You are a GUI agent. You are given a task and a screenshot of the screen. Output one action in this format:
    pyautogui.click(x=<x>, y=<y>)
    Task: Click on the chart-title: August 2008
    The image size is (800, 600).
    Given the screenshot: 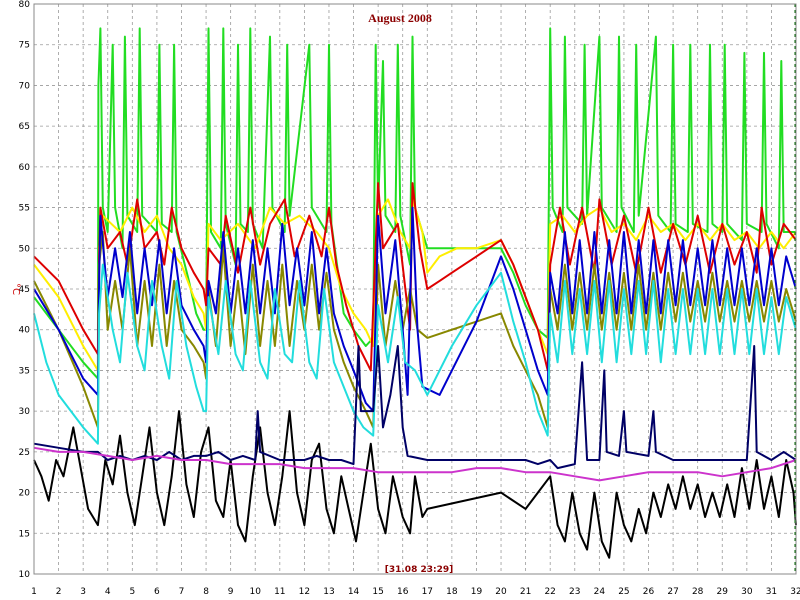 What is the action you would take?
    pyautogui.click(x=400, y=18)
    